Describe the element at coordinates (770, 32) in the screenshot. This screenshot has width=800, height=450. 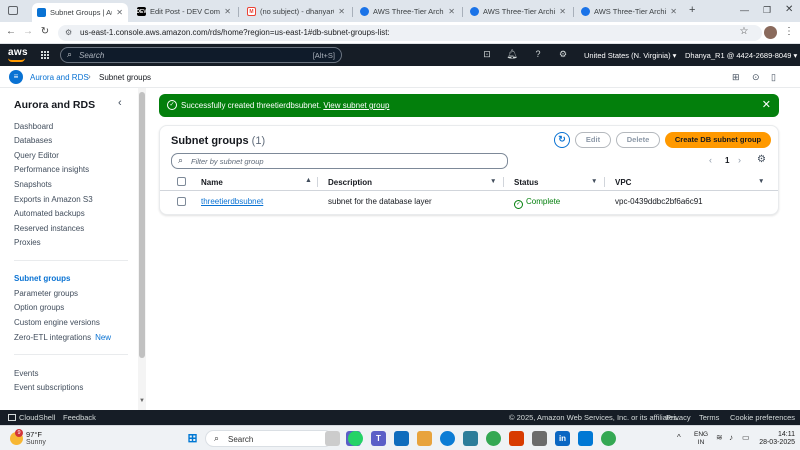
I see `profile-avatar` at that location.